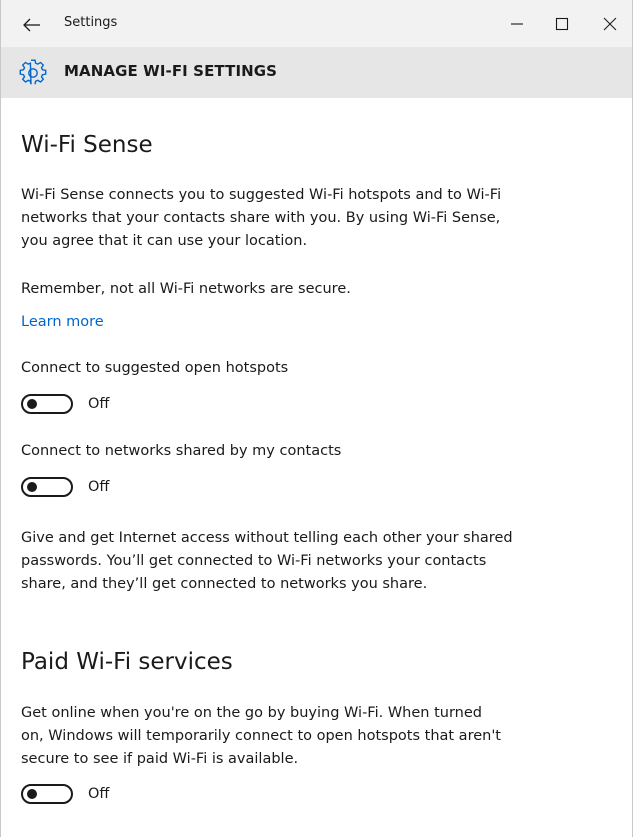 The width and height of the screenshot is (633, 837). What do you see at coordinates (47, 794) in the screenshot?
I see `paid-wifi-toggle` at bounding box center [47, 794].